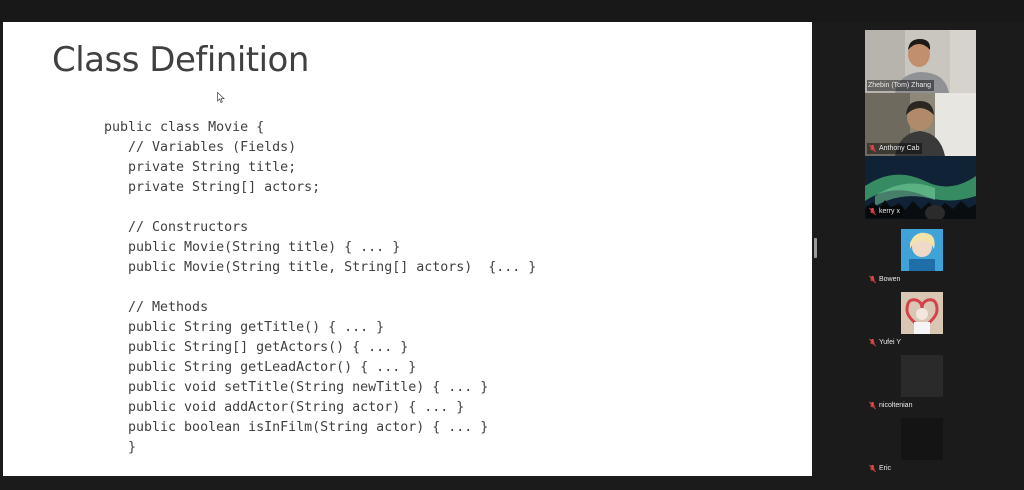 This screenshot has height=490, width=1024. Describe the element at coordinates (920, 124) in the screenshot. I see `participant-tile: Anthony Cab` at that location.